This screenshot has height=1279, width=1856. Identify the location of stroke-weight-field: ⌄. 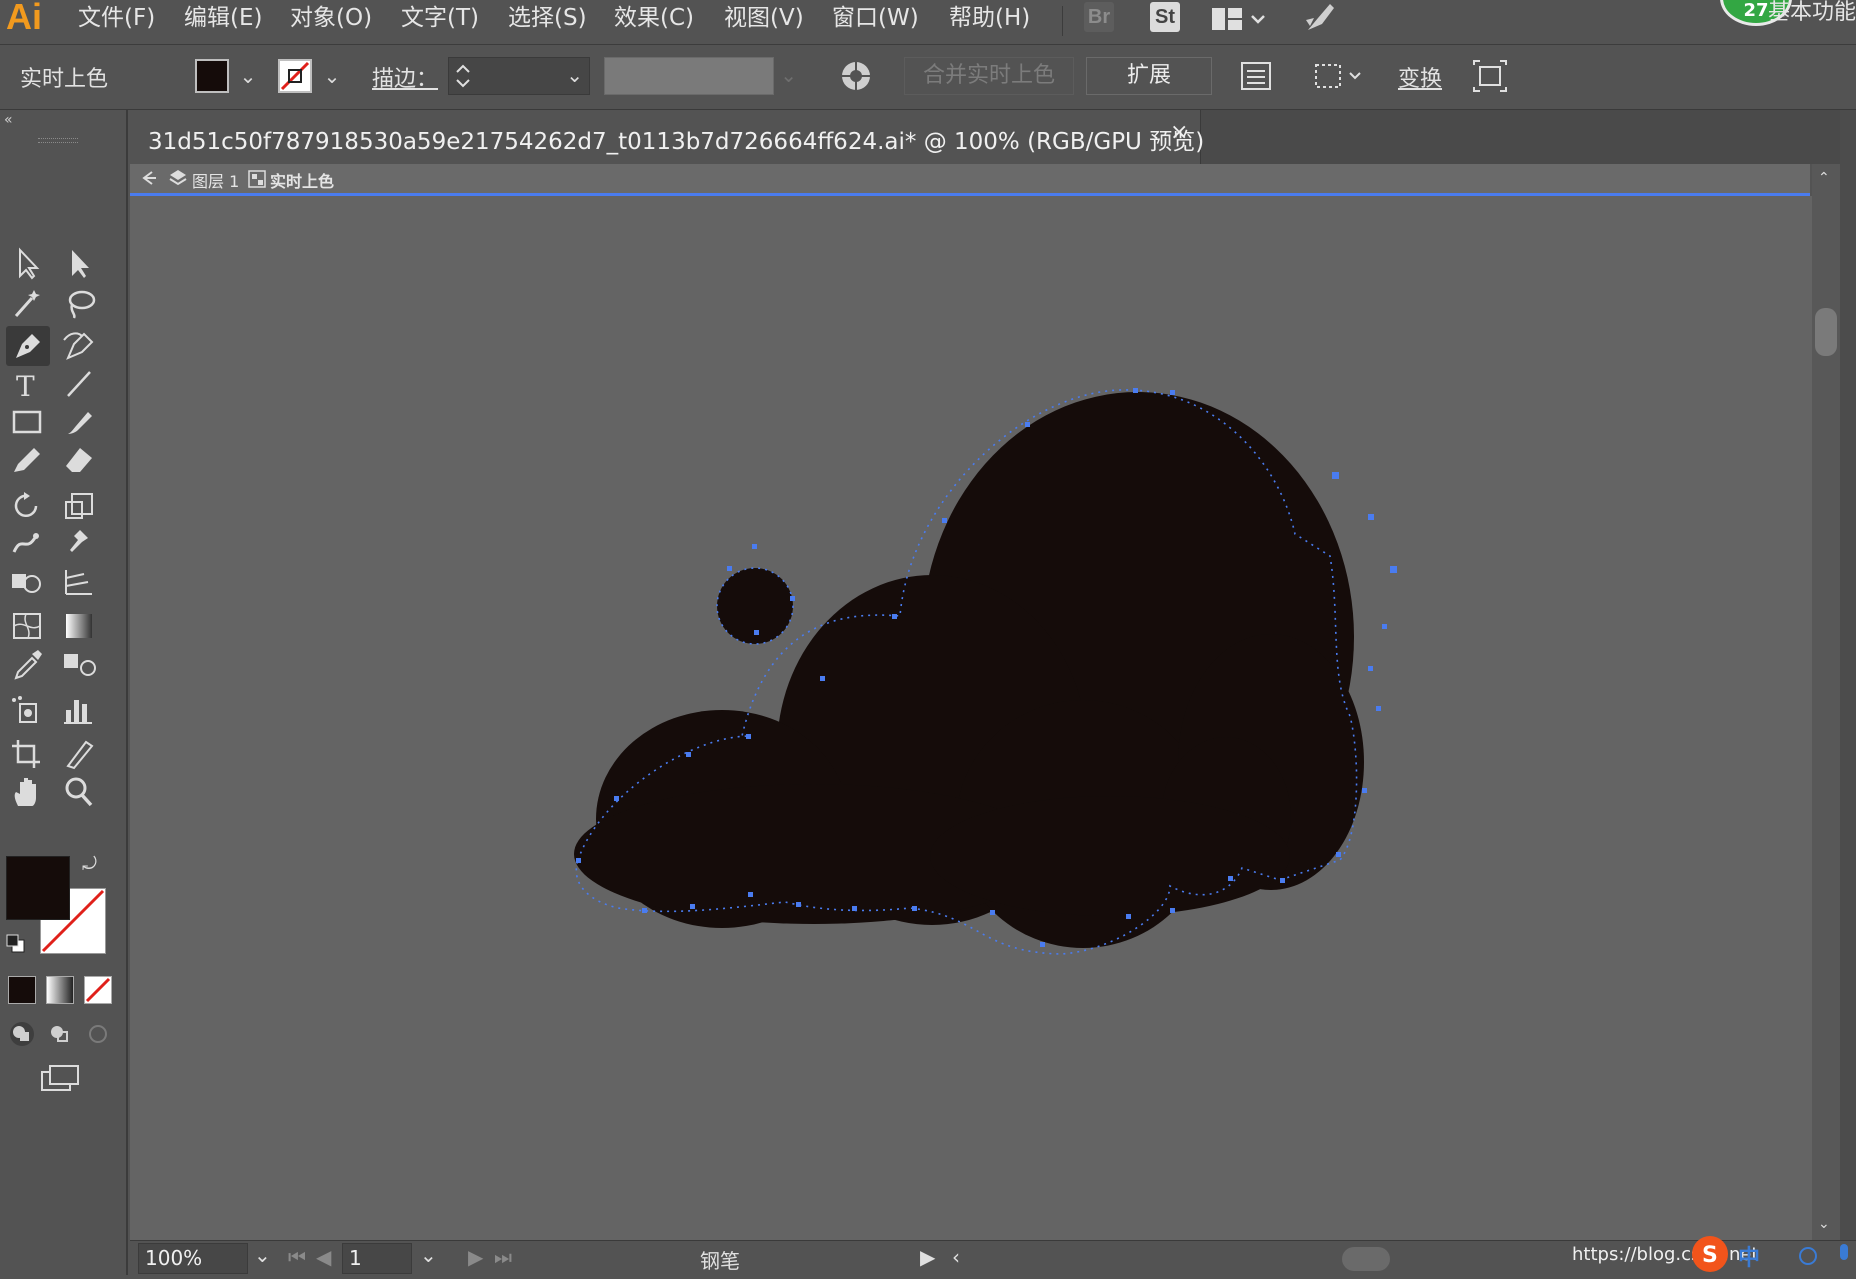
(519, 76).